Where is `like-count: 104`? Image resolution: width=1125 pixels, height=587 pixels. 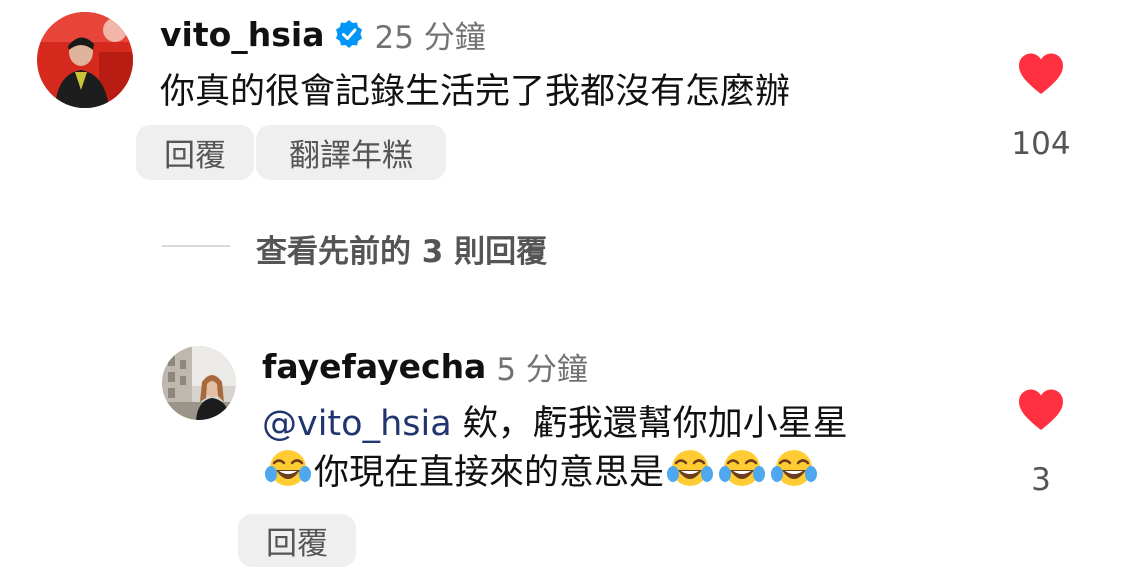 like-count: 104 is located at coordinates (1041, 144).